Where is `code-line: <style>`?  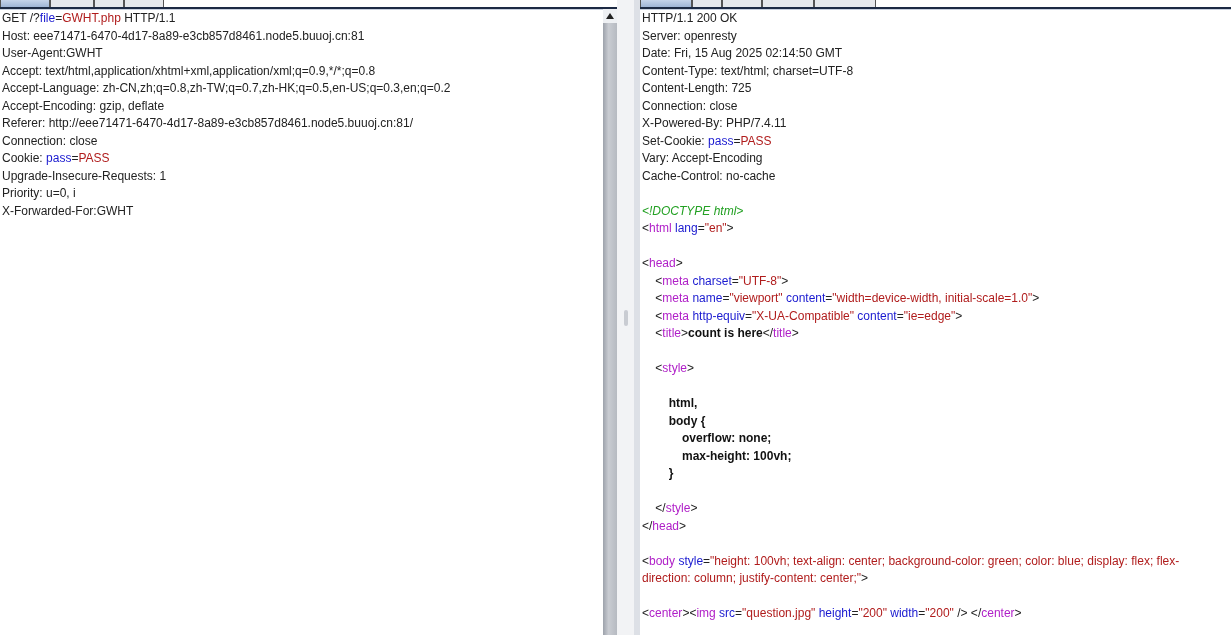 code-line: <style> is located at coordinates (675, 368).